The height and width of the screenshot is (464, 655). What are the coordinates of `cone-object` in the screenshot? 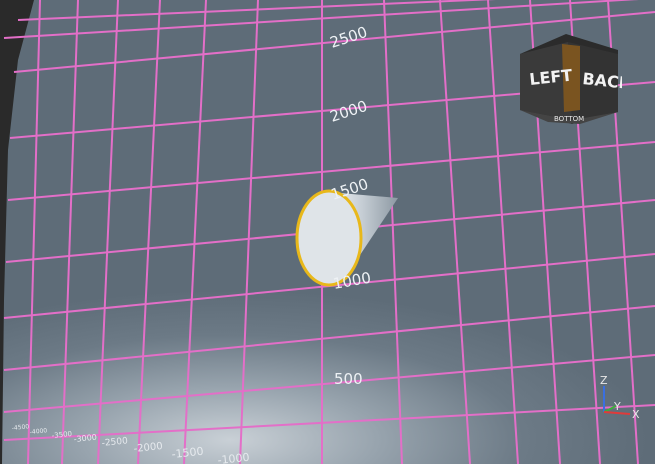 It's located at (346, 238).